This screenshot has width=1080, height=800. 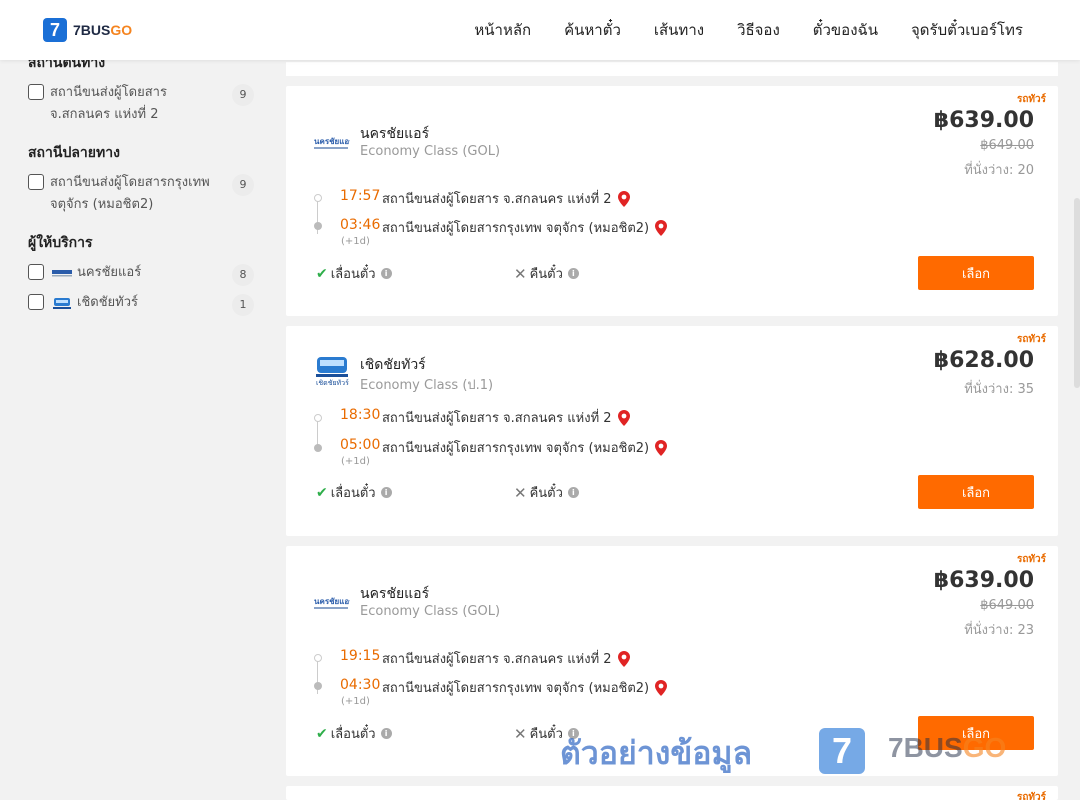 What do you see at coordinates (62, 272) in the screenshot?
I see `nakhonchai-logo-icon` at bounding box center [62, 272].